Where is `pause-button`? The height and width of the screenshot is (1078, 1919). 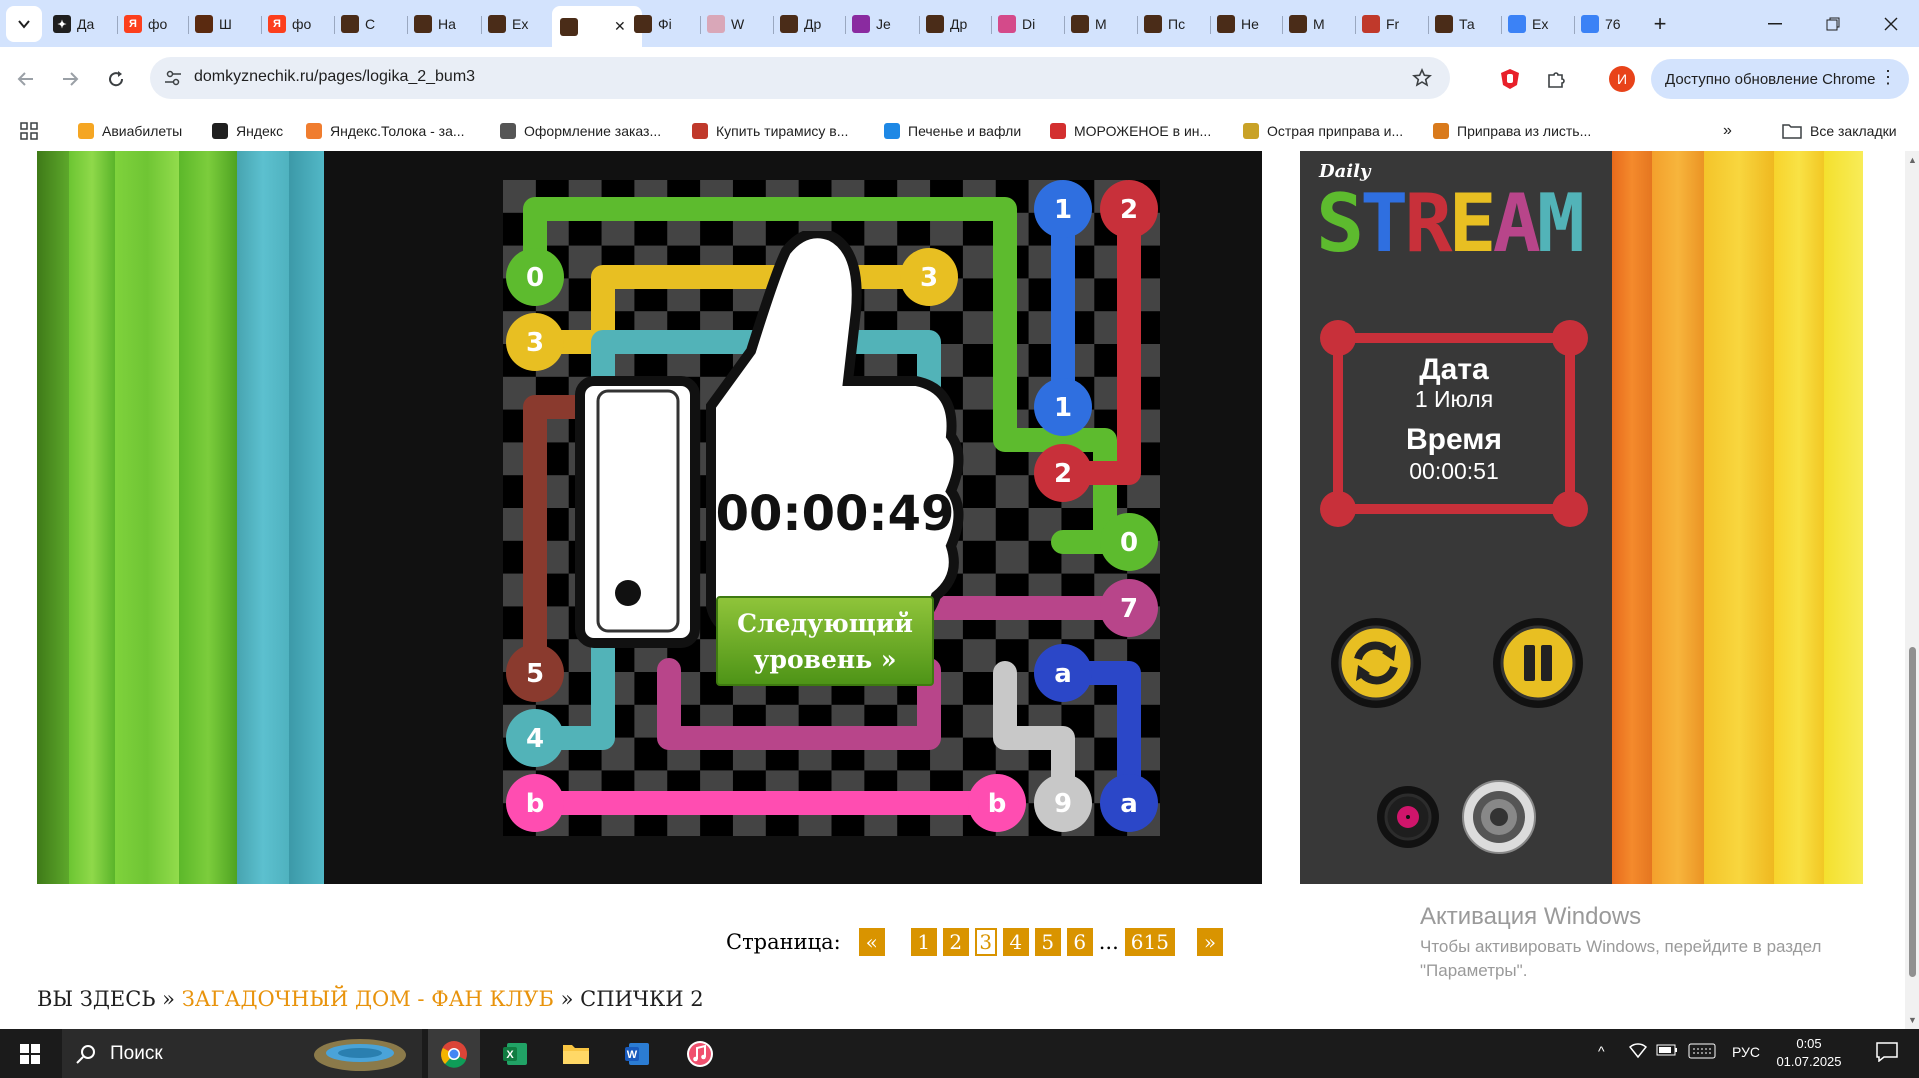
pause-button is located at coordinates (1538, 663).